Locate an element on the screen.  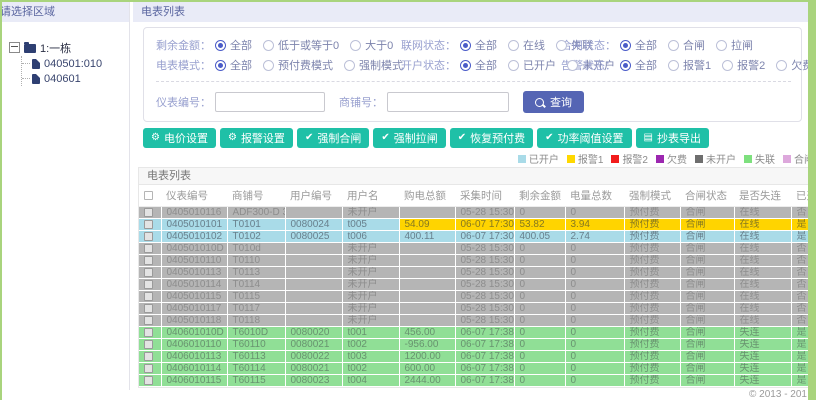
balance-filter: 剩余金额： 全部 低于或等于0 大于0 is located at coordinates (278, 45).